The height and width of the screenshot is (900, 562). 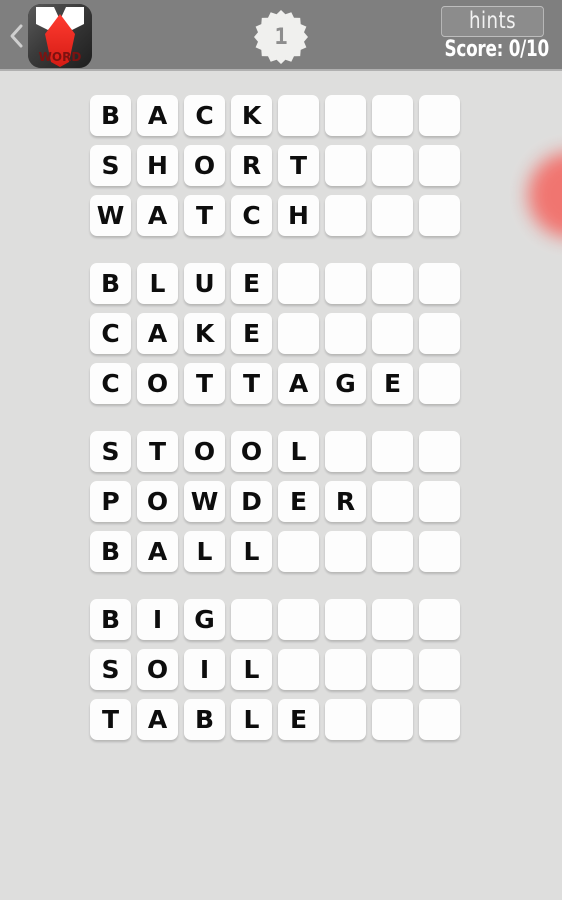 I want to click on back-button, so click(x=17, y=36).